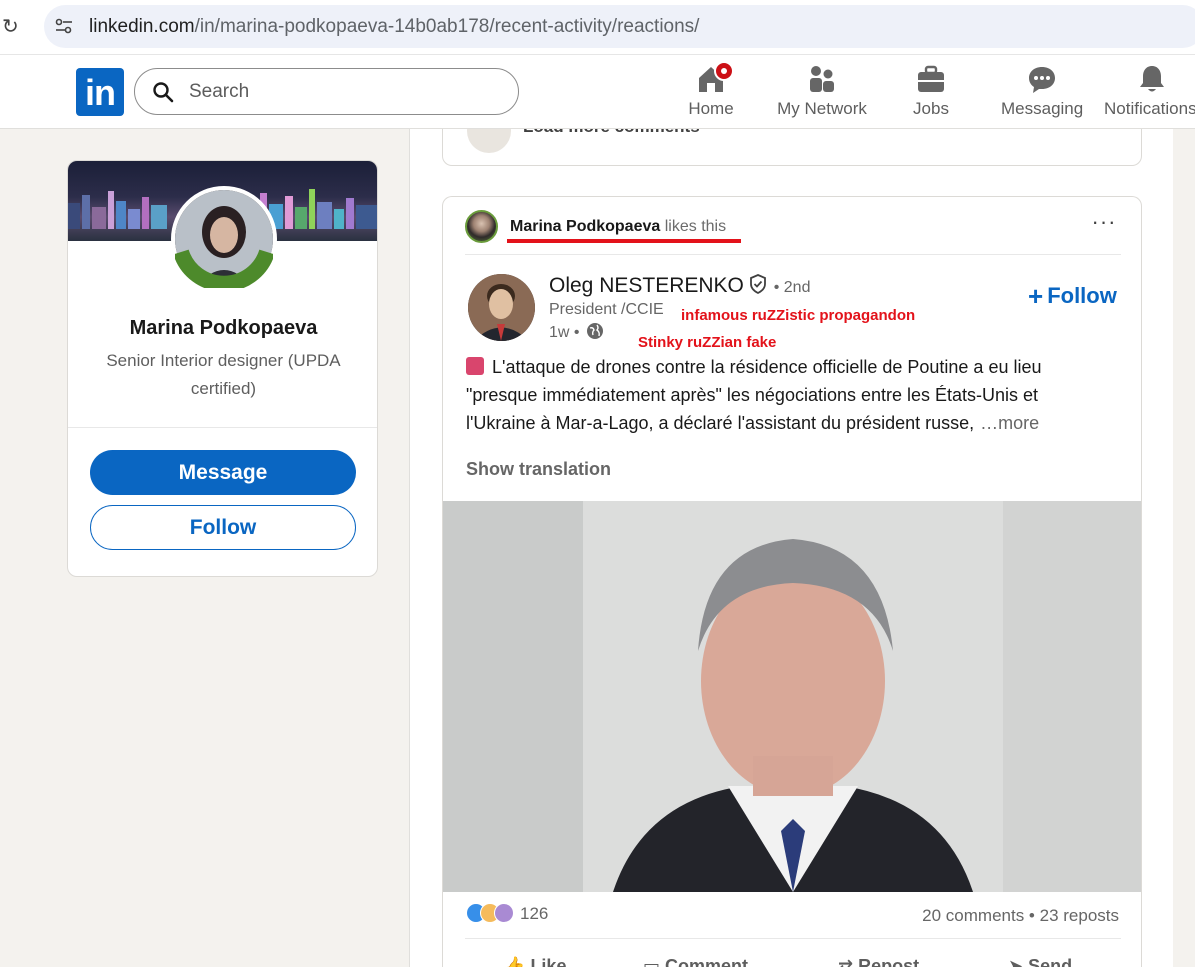 This screenshot has width=1195, height=967. What do you see at coordinates (1149, 108) in the screenshot?
I see `nav-notifications-label: Notifications` at bounding box center [1149, 108].